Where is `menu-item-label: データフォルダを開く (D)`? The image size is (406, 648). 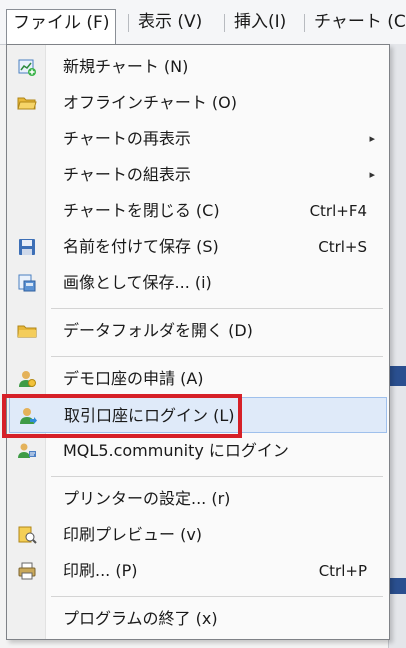 menu-item-label: データフォルダを開く (D) is located at coordinates (158, 330).